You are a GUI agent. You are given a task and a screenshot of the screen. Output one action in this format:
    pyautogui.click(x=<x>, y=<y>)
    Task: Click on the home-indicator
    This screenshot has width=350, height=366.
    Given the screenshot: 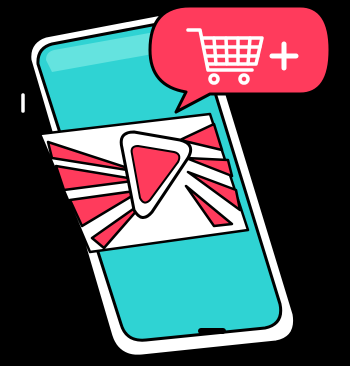 What is the action you would take?
    pyautogui.click(x=212, y=331)
    